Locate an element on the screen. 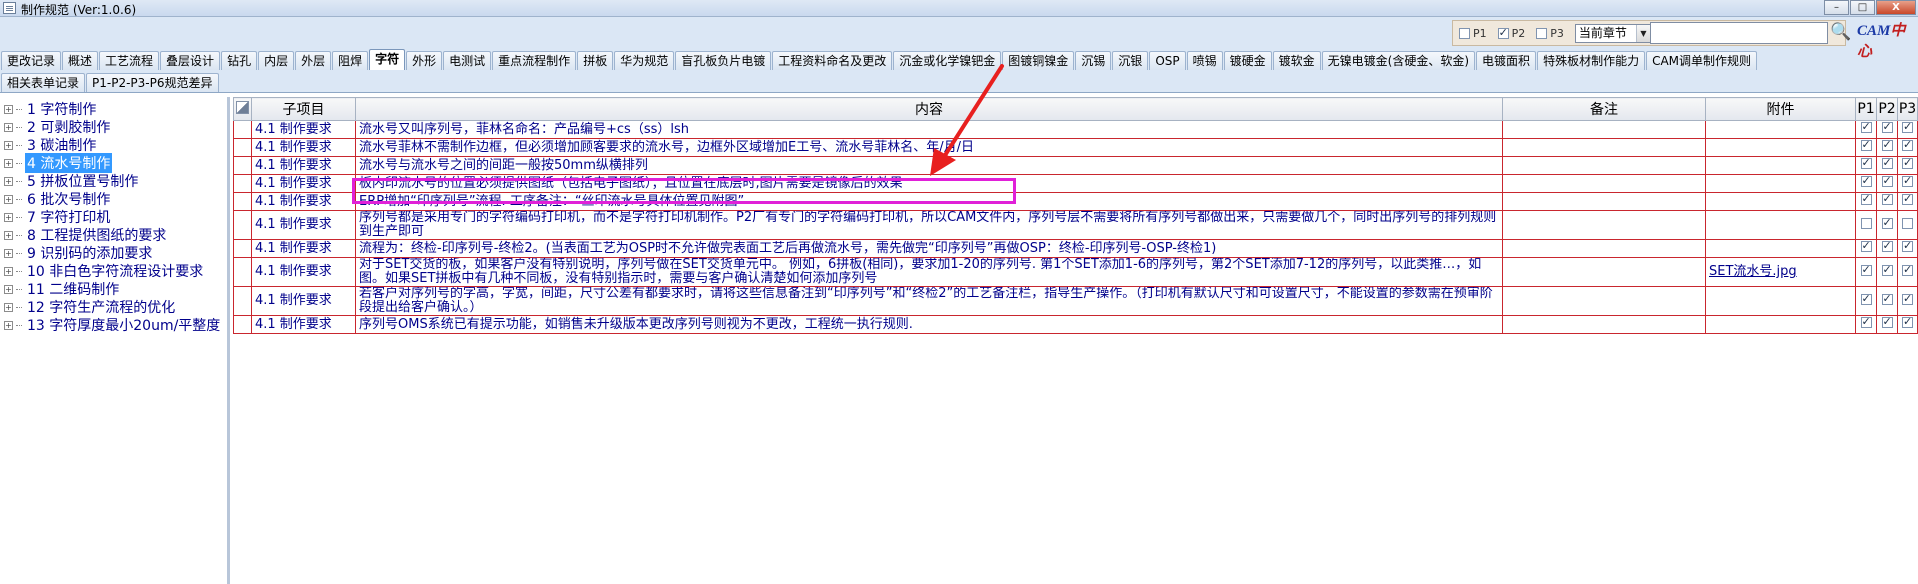 The width and height of the screenshot is (1918, 584). column-header-p2: P2 is located at coordinates (1887, 109).